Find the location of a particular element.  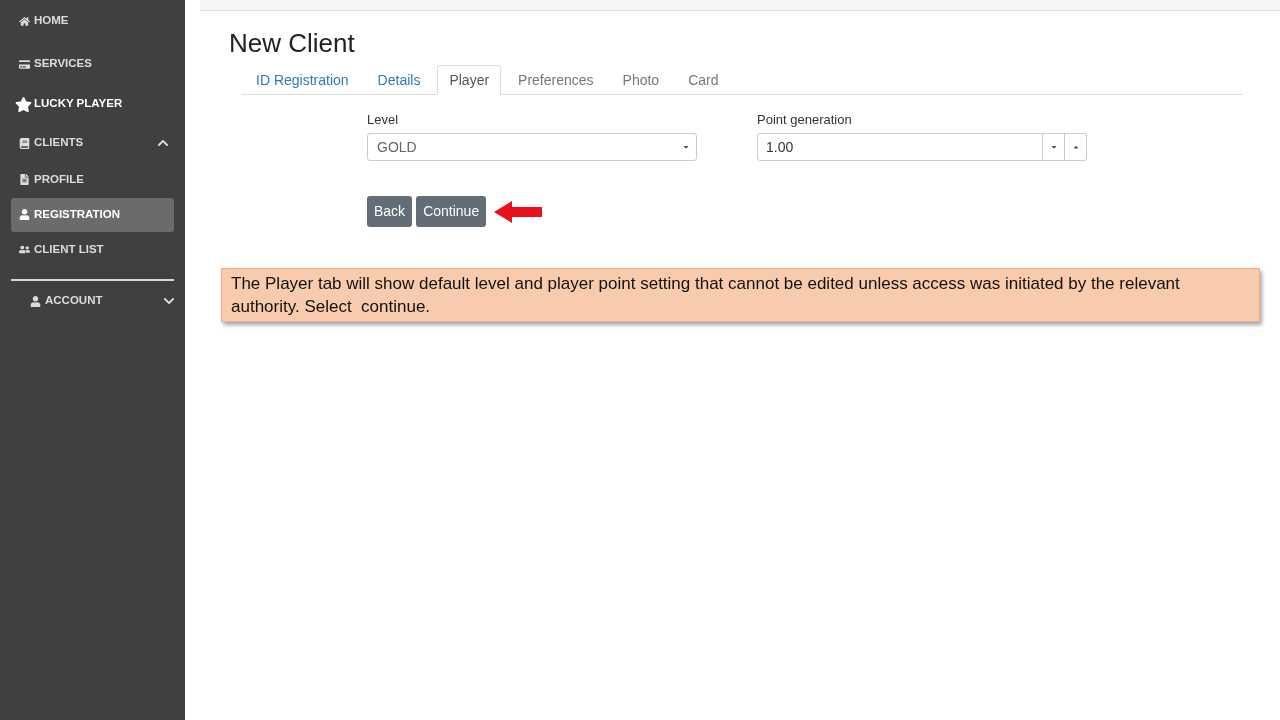

sidebar-group: CLIENTS is located at coordinates (51, 143).